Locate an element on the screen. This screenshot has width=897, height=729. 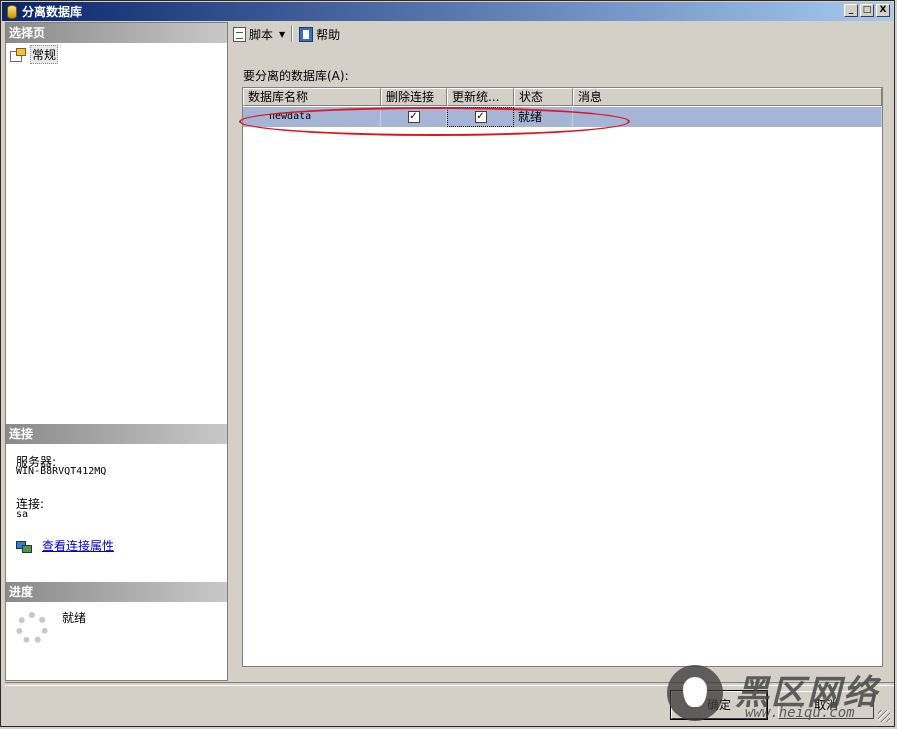
watermark-url: www.heiqu.com is located at coordinates (800, 713).